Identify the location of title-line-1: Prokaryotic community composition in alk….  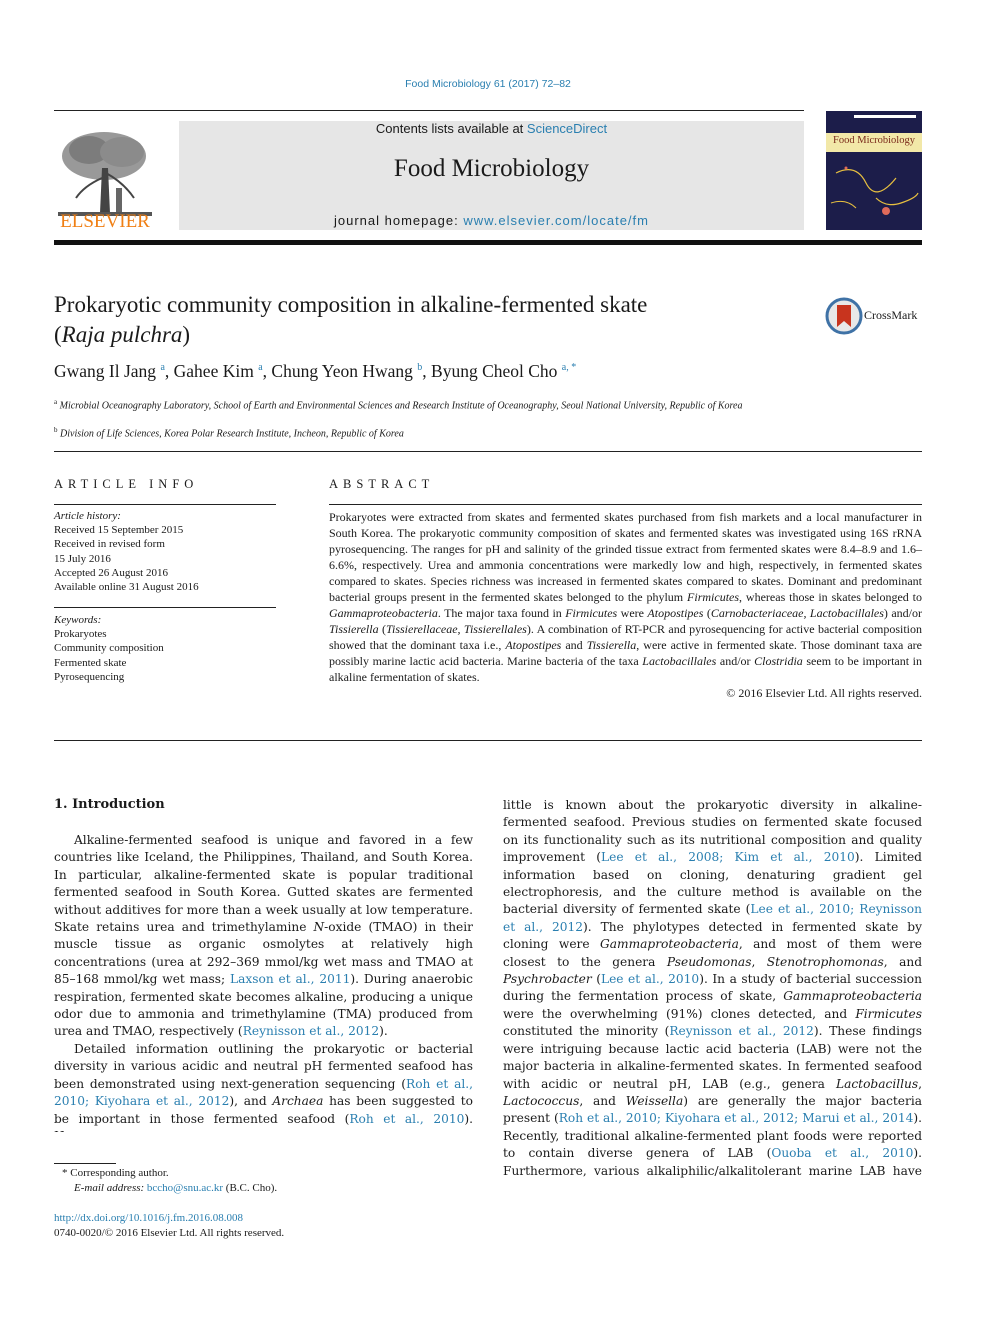
(351, 304).